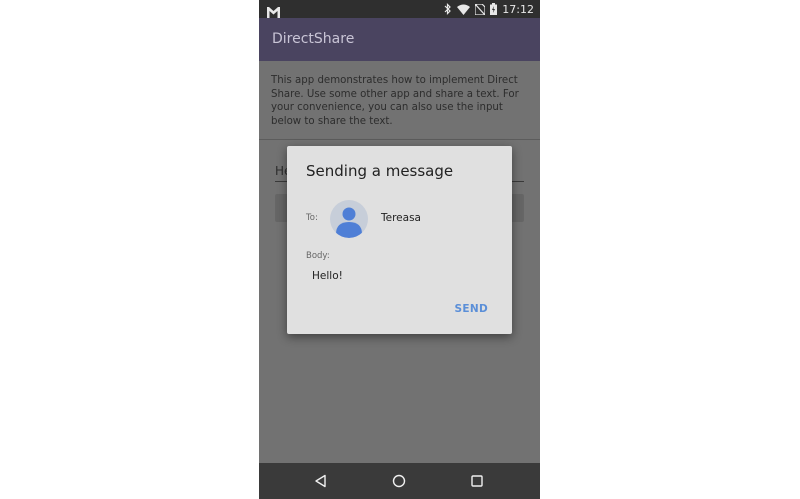 The height and width of the screenshot is (499, 800). I want to click on wifi-icon, so click(464, 9).